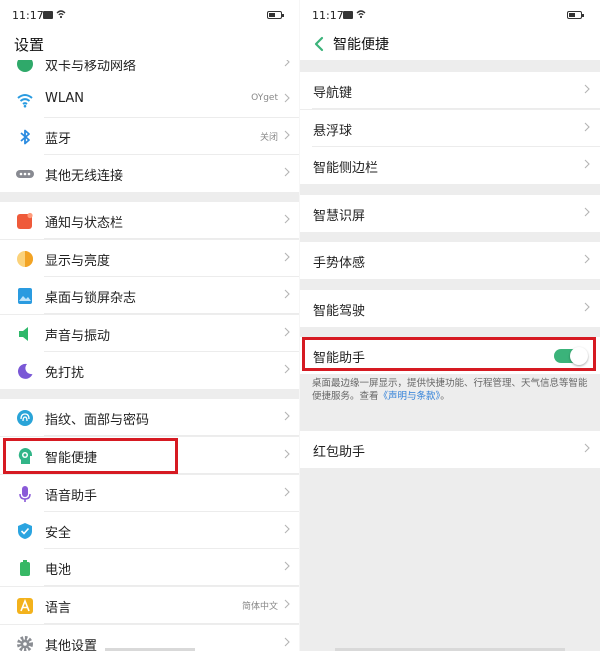 This screenshot has height=651, width=600. What do you see at coordinates (333, 131) in the screenshot?
I see `smart-feature-label: 悬浮球` at bounding box center [333, 131].